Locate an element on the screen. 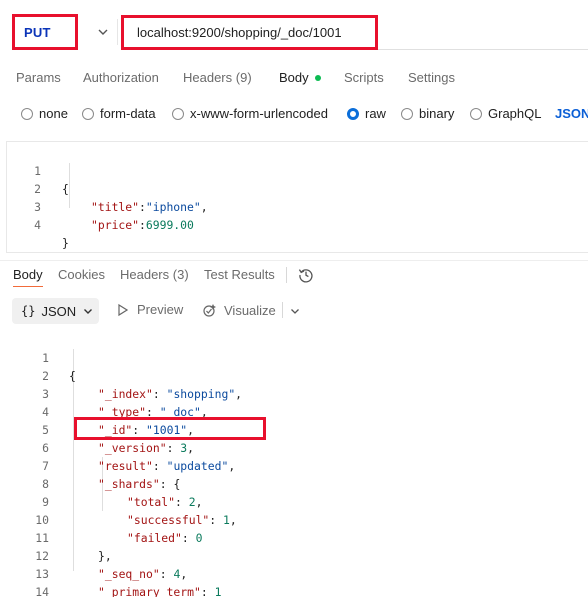 This screenshot has width=588, height=597. code-line: 12 "_seq_no": 4, is located at coordinates (93, 555).